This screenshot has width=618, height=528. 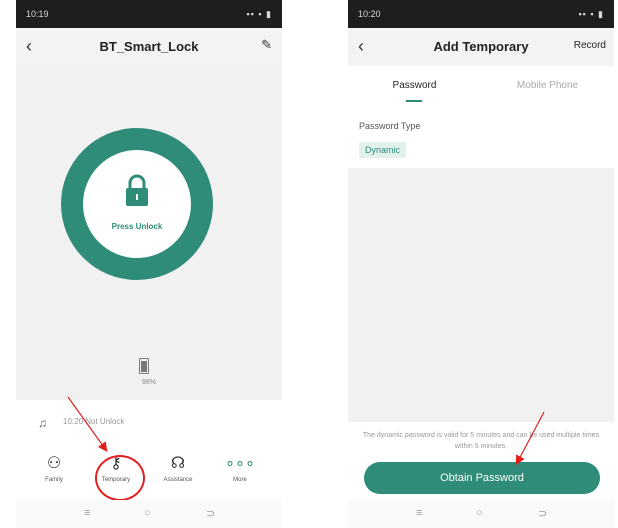 What do you see at coordinates (54, 480) in the screenshot?
I see `family-label: Family` at bounding box center [54, 480].